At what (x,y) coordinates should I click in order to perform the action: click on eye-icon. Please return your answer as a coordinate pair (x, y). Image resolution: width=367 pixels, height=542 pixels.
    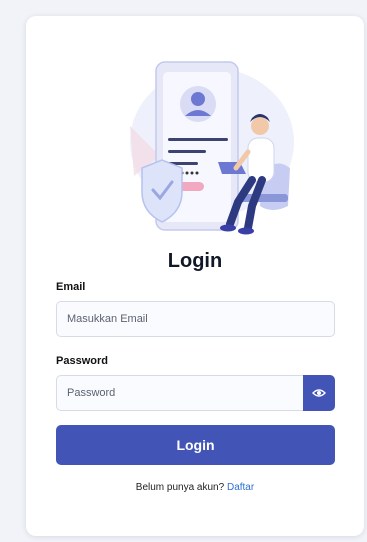
    Looking at the image, I should click on (319, 393).